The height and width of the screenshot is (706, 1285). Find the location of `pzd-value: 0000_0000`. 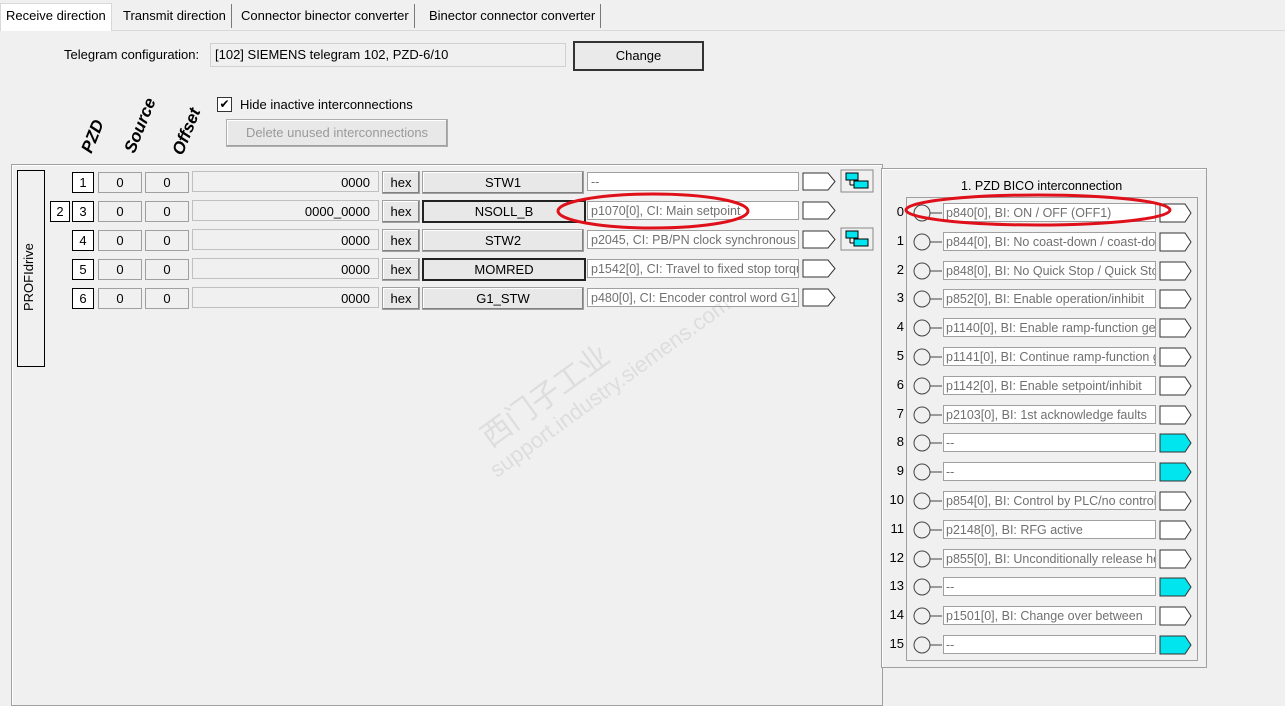

pzd-value: 0000_0000 is located at coordinates (285, 210).